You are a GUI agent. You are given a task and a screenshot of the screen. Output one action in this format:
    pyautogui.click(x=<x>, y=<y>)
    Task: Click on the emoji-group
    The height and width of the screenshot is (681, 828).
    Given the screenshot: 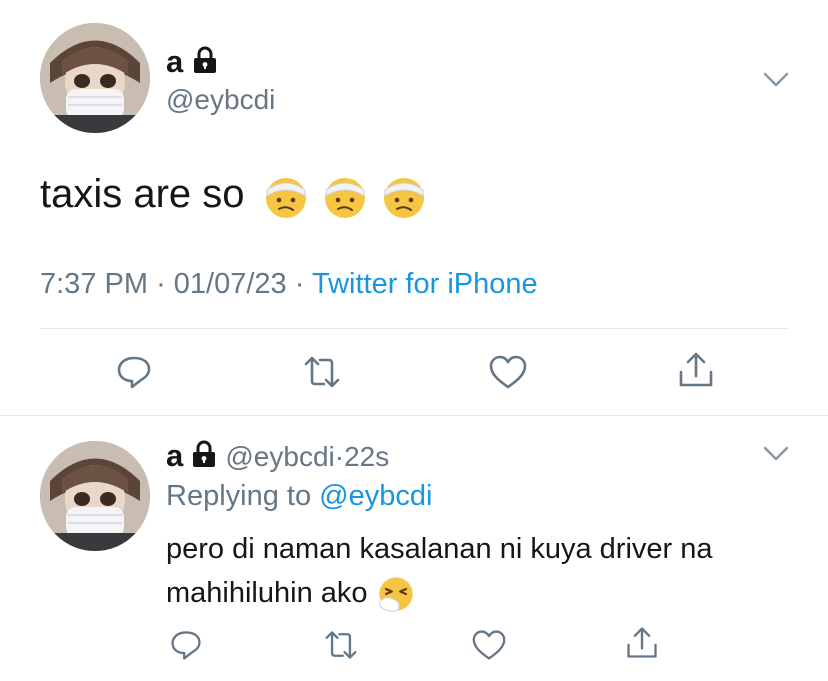 What is the action you would take?
    pyautogui.click(x=345, y=195)
    